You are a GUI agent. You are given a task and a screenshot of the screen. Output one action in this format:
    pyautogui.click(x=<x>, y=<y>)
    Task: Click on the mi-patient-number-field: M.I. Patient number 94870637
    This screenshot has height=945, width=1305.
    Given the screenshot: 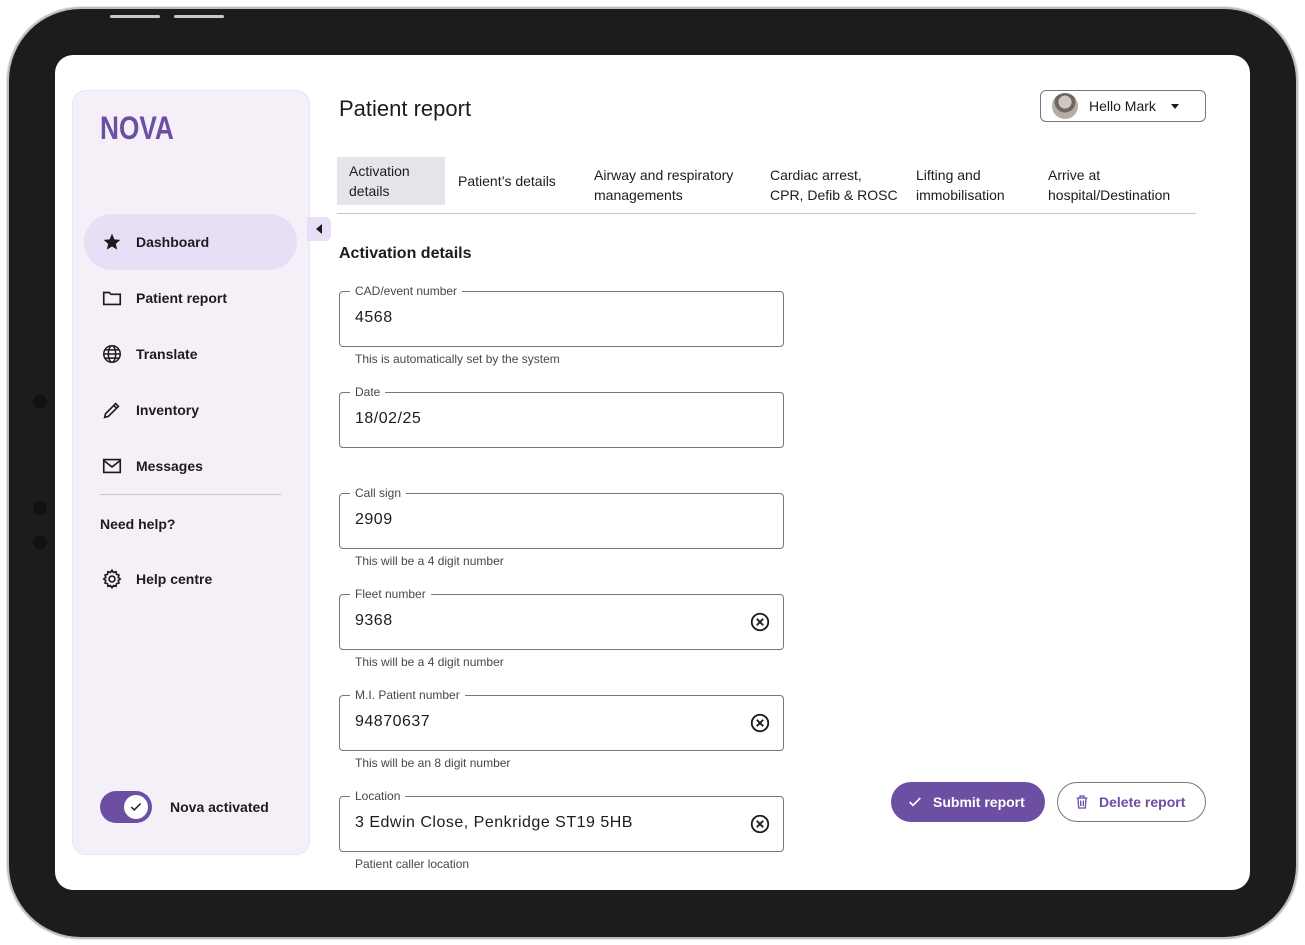 What is the action you would take?
    pyautogui.click(x=561, y=719)
    